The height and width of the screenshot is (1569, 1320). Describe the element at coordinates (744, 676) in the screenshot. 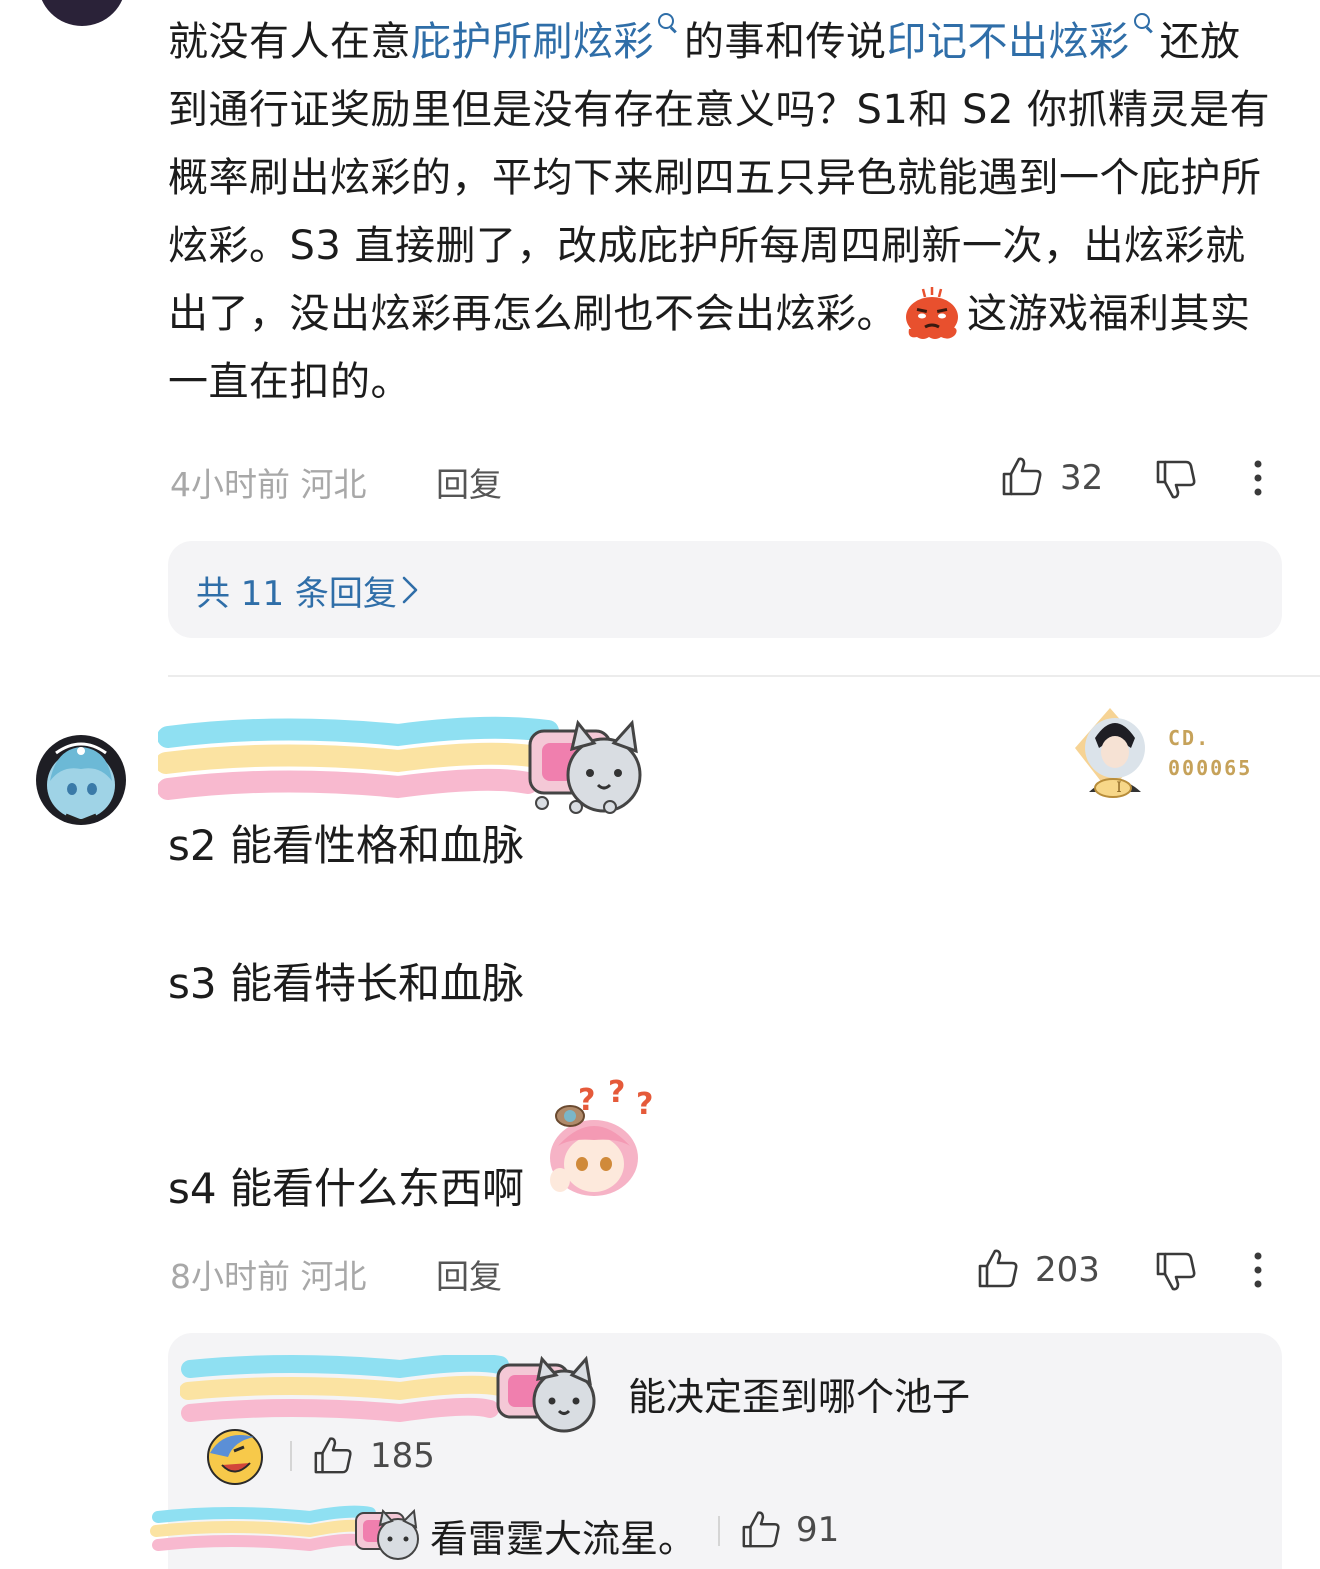

I see `divider` at that location.